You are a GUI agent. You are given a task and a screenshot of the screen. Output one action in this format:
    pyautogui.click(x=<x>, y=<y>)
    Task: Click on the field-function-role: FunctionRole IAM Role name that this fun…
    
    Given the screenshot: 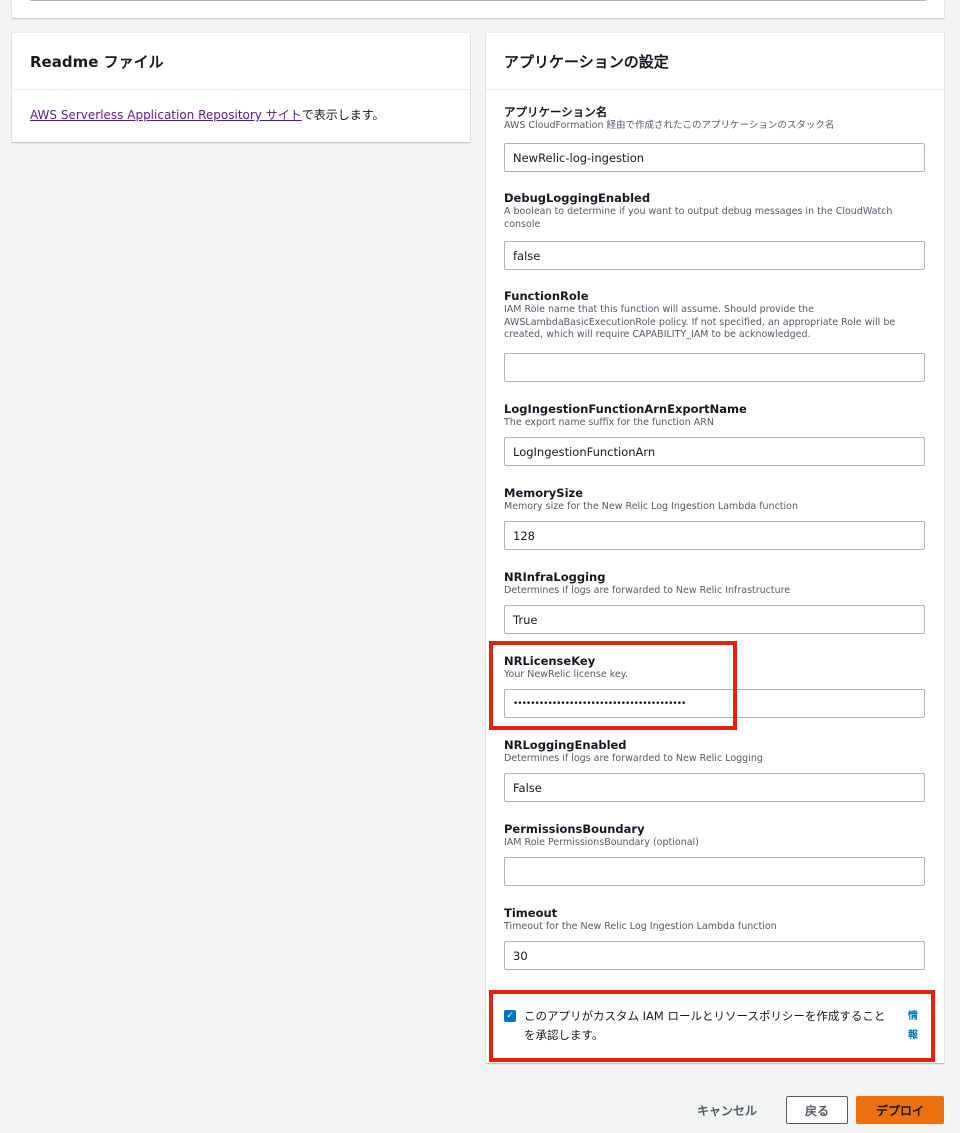 What is the action you would take?
    pyautogui.click(x=715, y=335)
    